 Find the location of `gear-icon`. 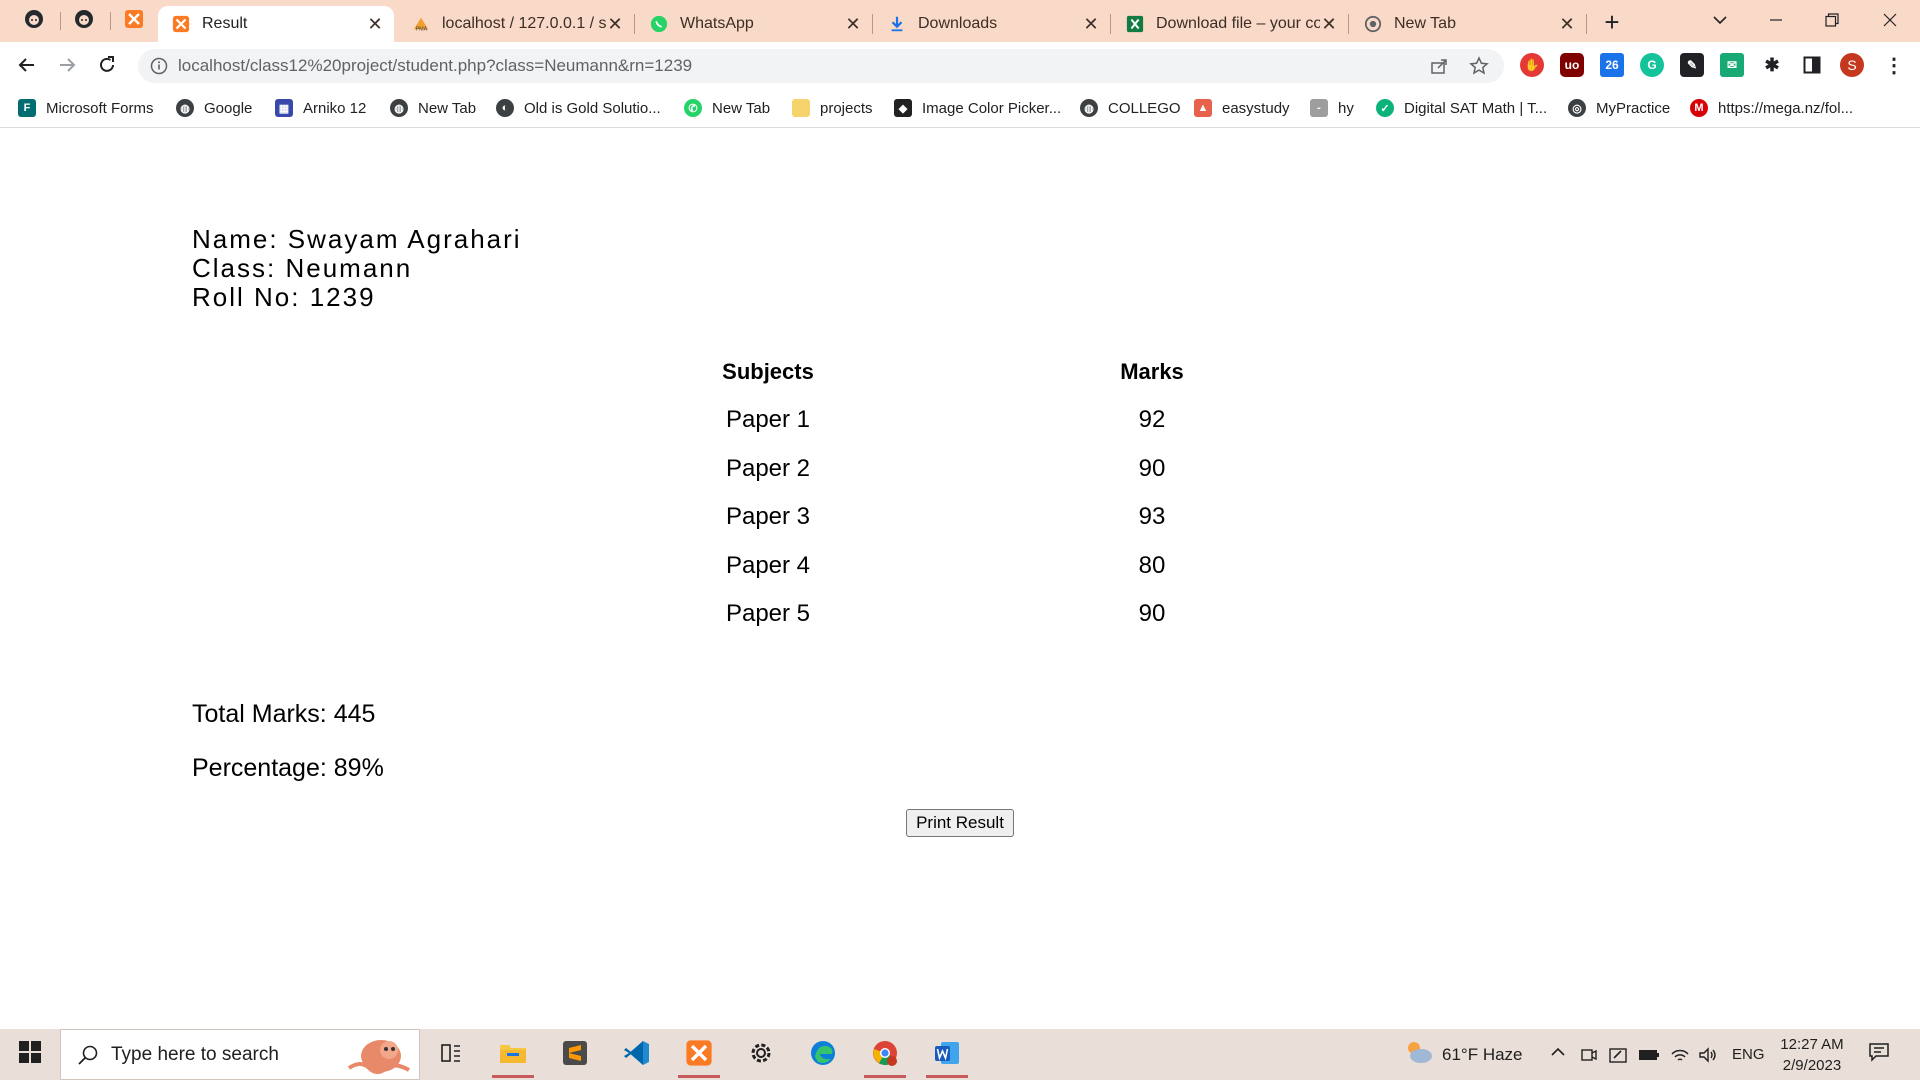

gear-icon is located at coordinates (761, 1055).